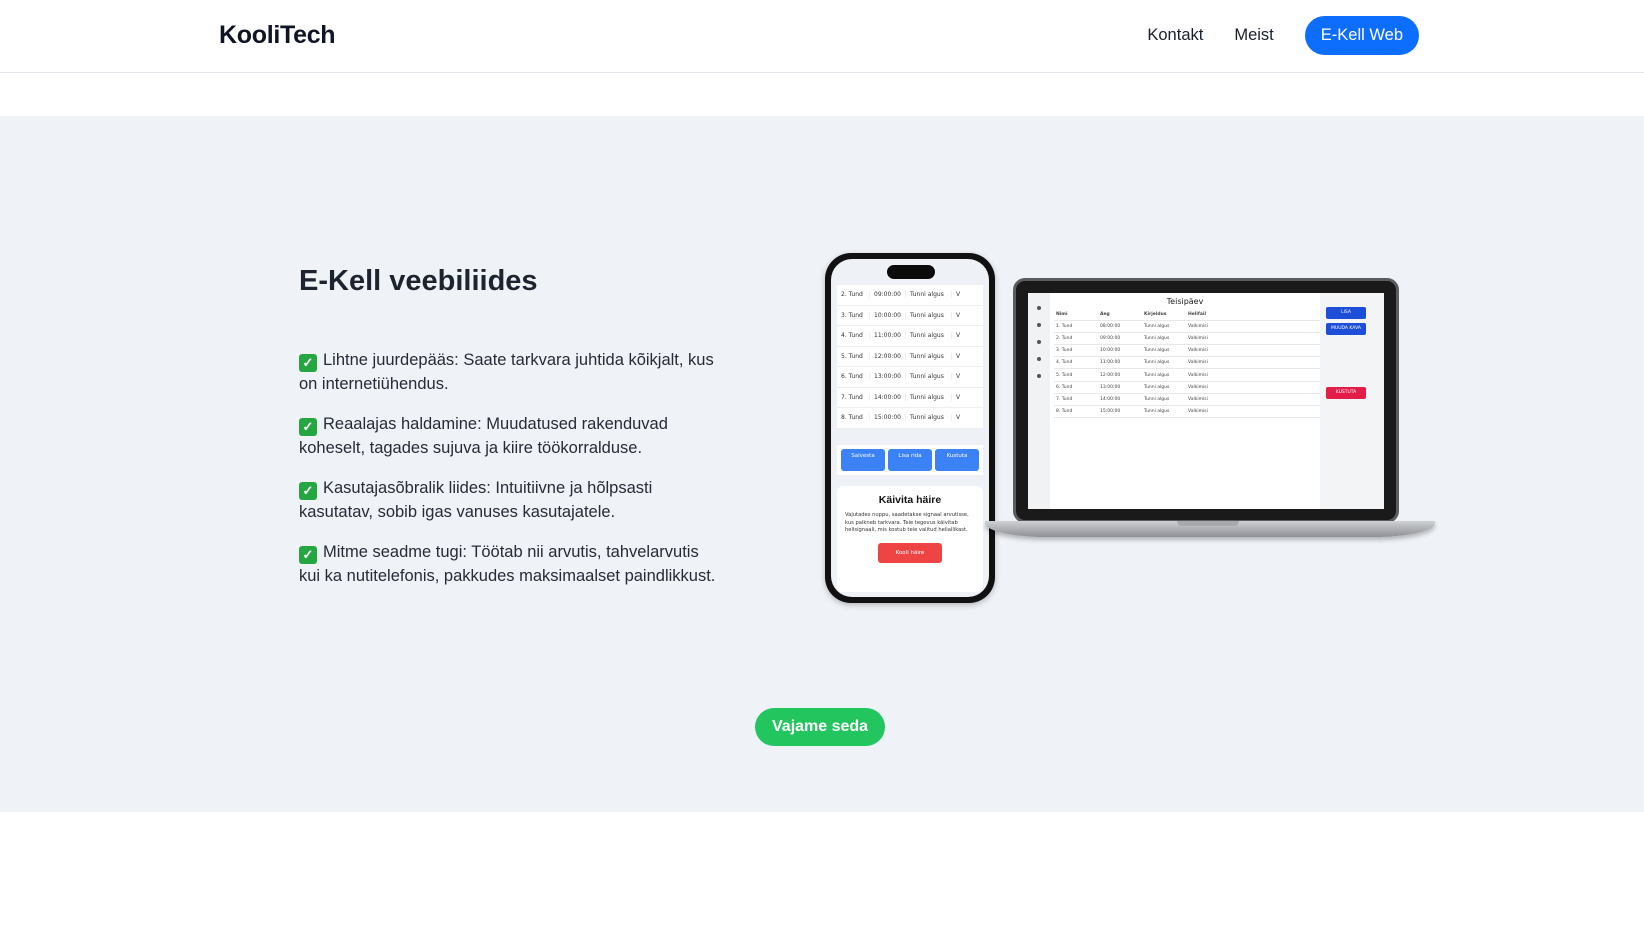  What do you see at coordinates (1187, 351) in the screenshot?
I see `table-row: 3. Tund 10:00:00 Tunni algus Valkimisi` at bounding box center [1187, 351].